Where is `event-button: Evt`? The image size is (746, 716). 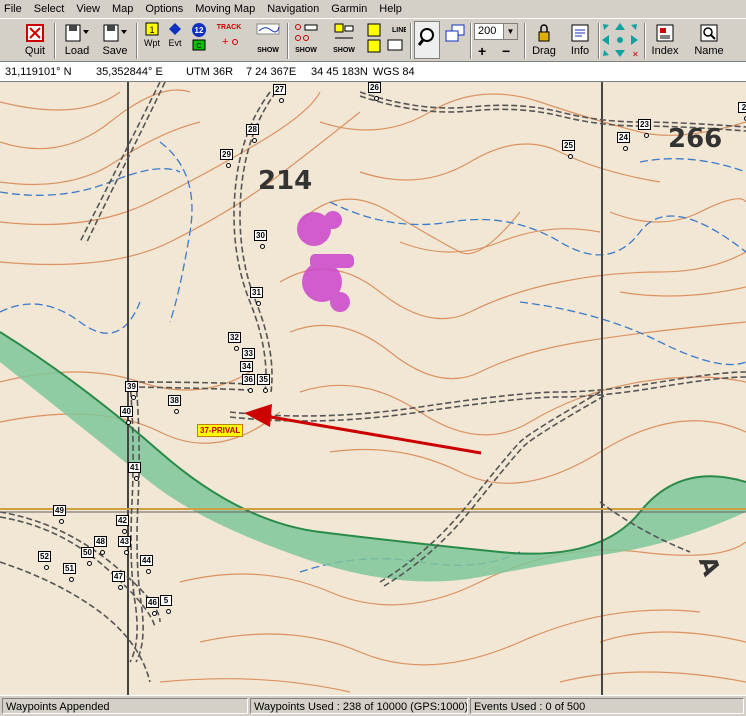
event-button: Evt is located at coordinates (175, 40).